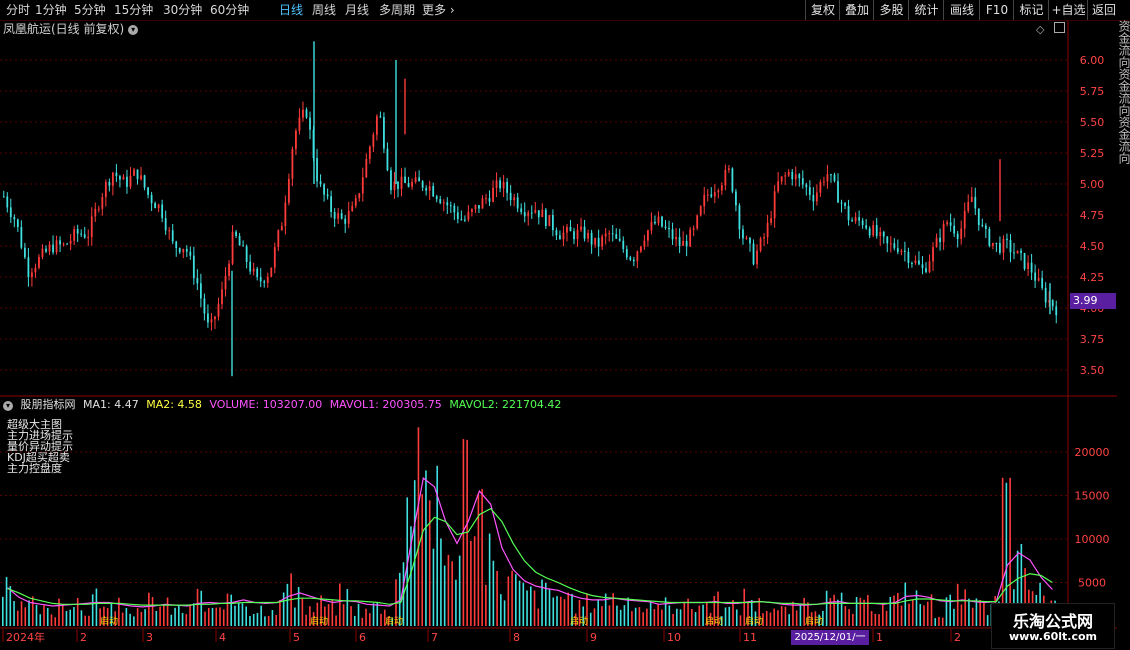  What do you see at coordinates (71, 29) in the screenshot?
I see `price-panel-title: 凤凰航运(日线 前复权) ▾` at bounding box center [71, 29].